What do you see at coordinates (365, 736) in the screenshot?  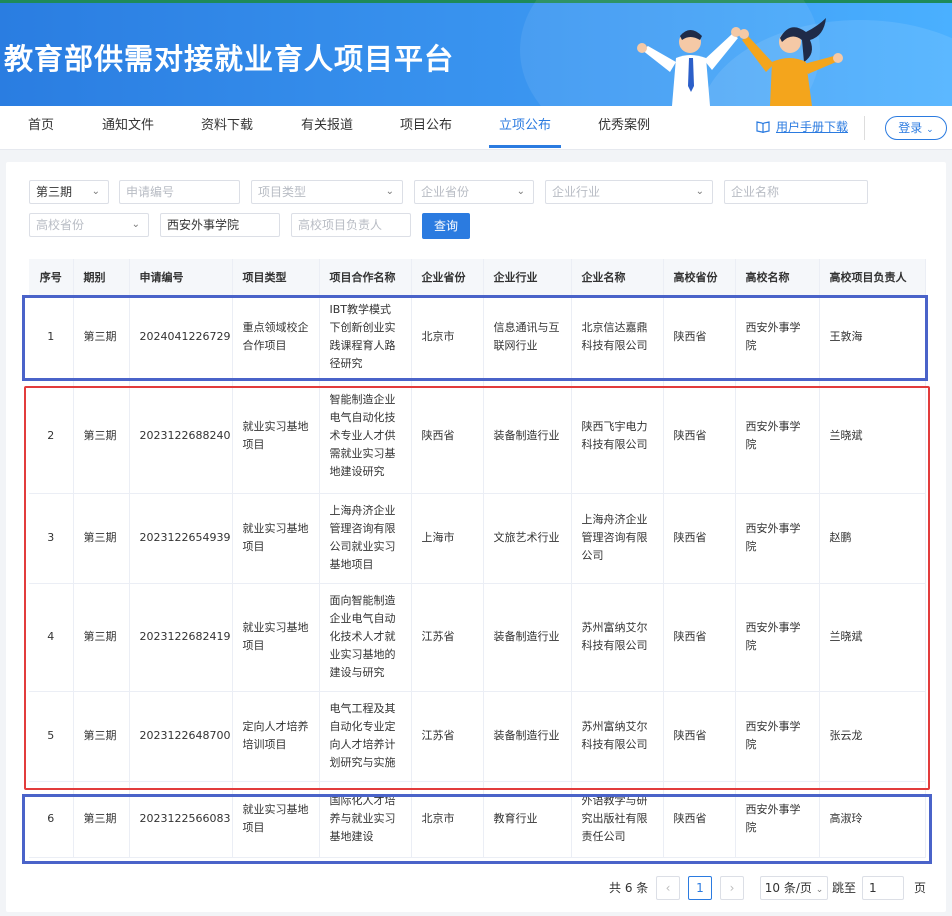 I see `cell-project-name: 电气工程及其自动化专业定向人才培养计划研究与实施` at bounding box center [365, 736].